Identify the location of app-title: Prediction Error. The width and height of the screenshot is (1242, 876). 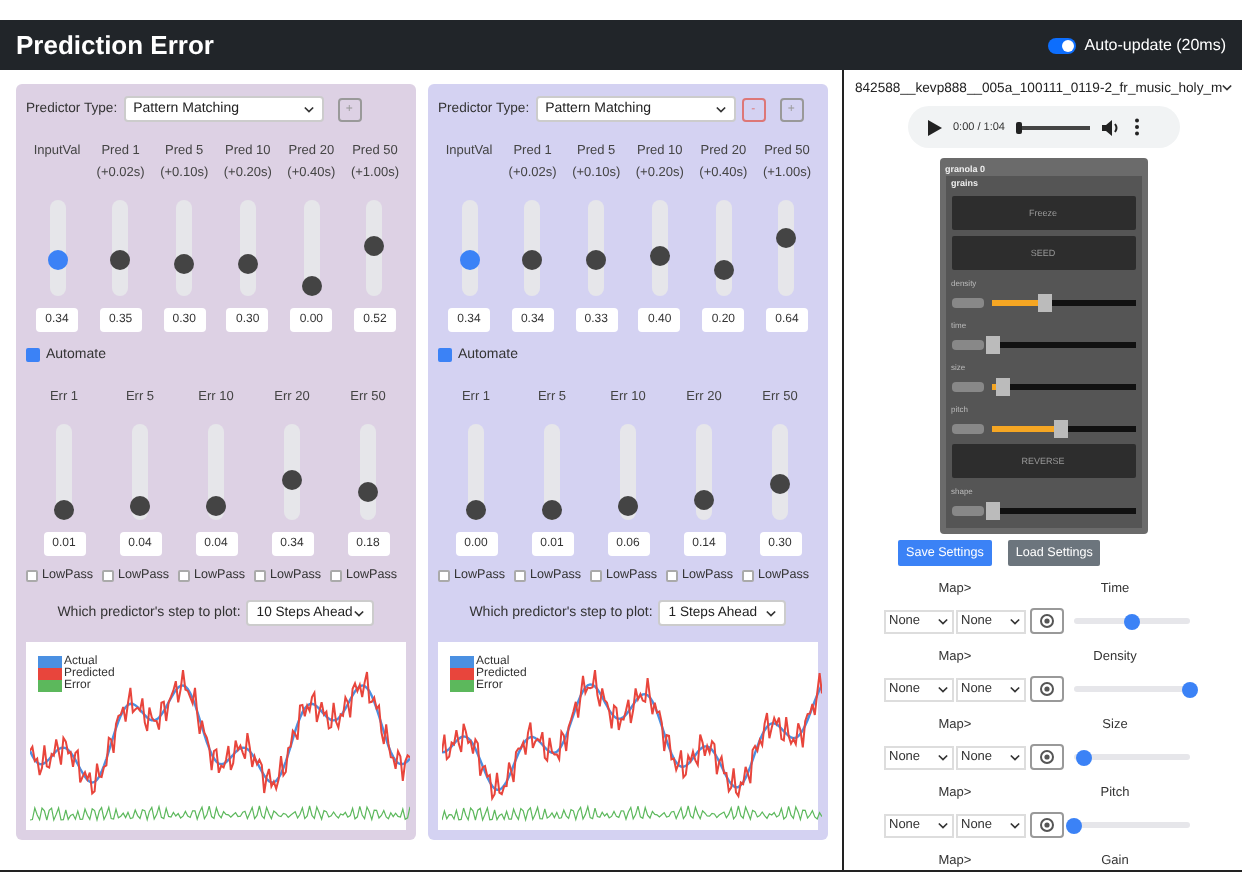
(115, 45).